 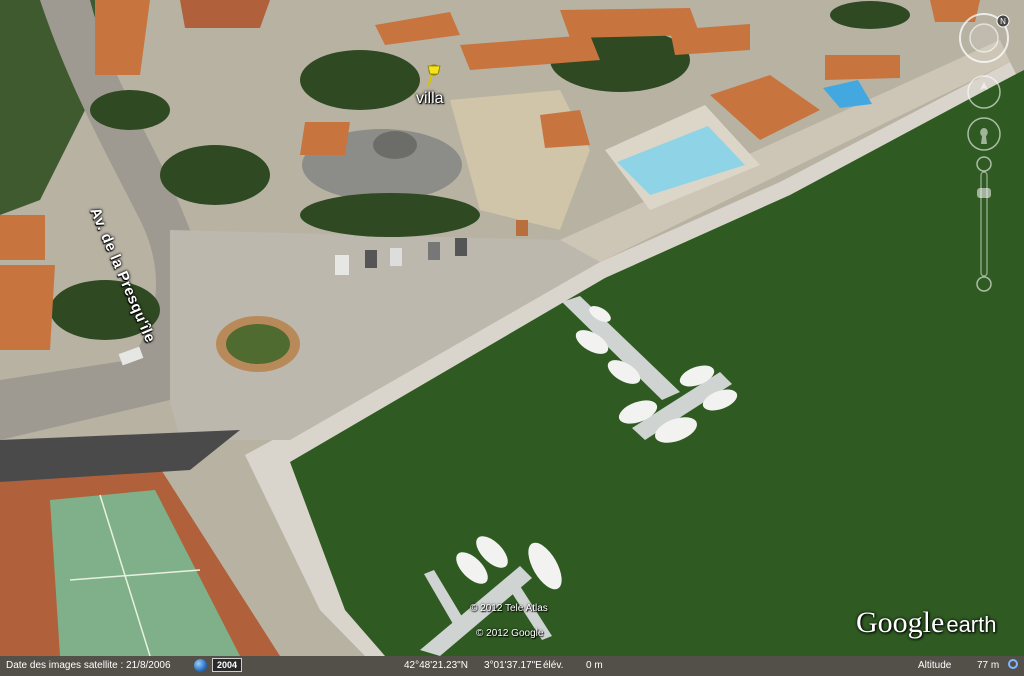 I want to click on zoom-slider-thumb, so click(x=984, y=194).